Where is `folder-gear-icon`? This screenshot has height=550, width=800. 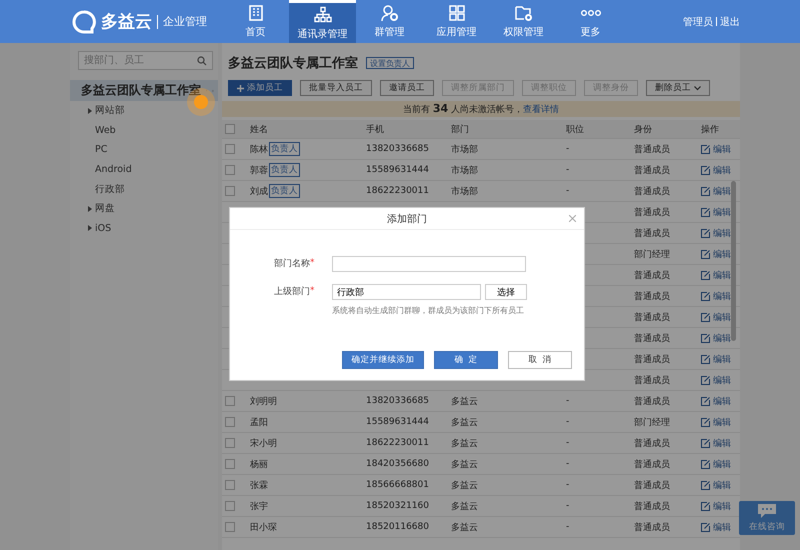 folder-gear-icon is located at coordinates (523, 13).